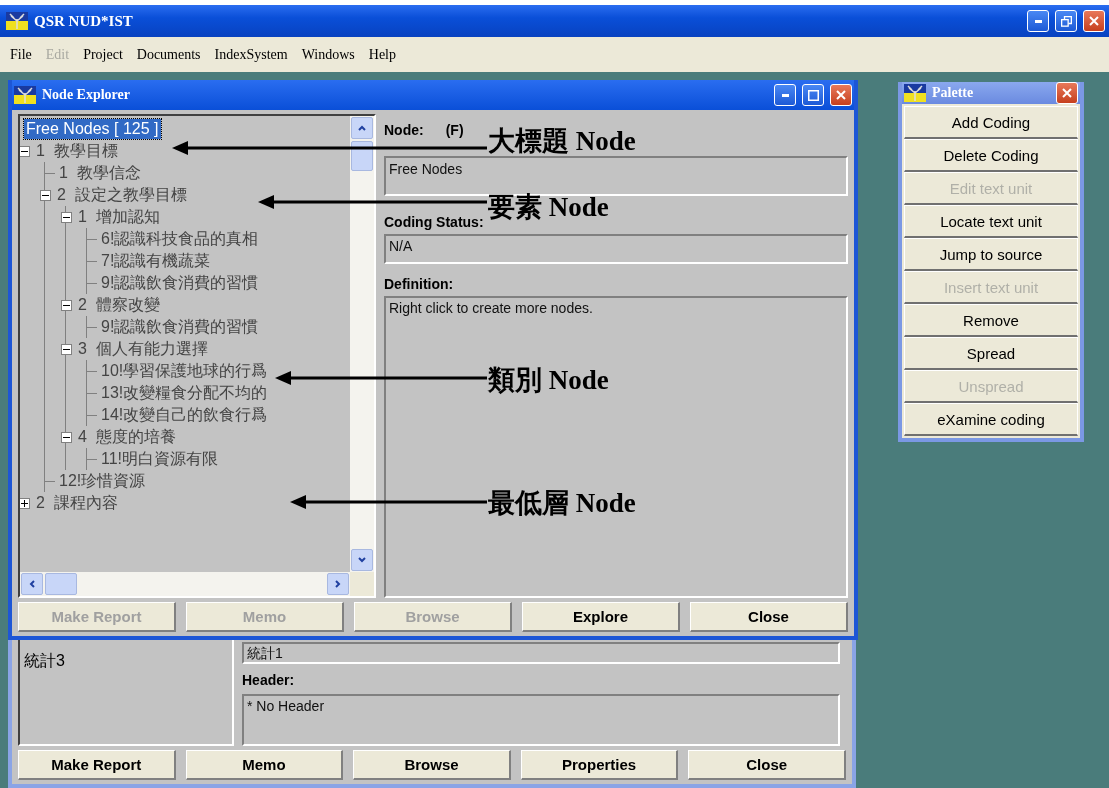 The height and width of the screenshot is (788, 1109). I want to click on tree-node: Free Nodes [ 125 ], so click(92, 129).